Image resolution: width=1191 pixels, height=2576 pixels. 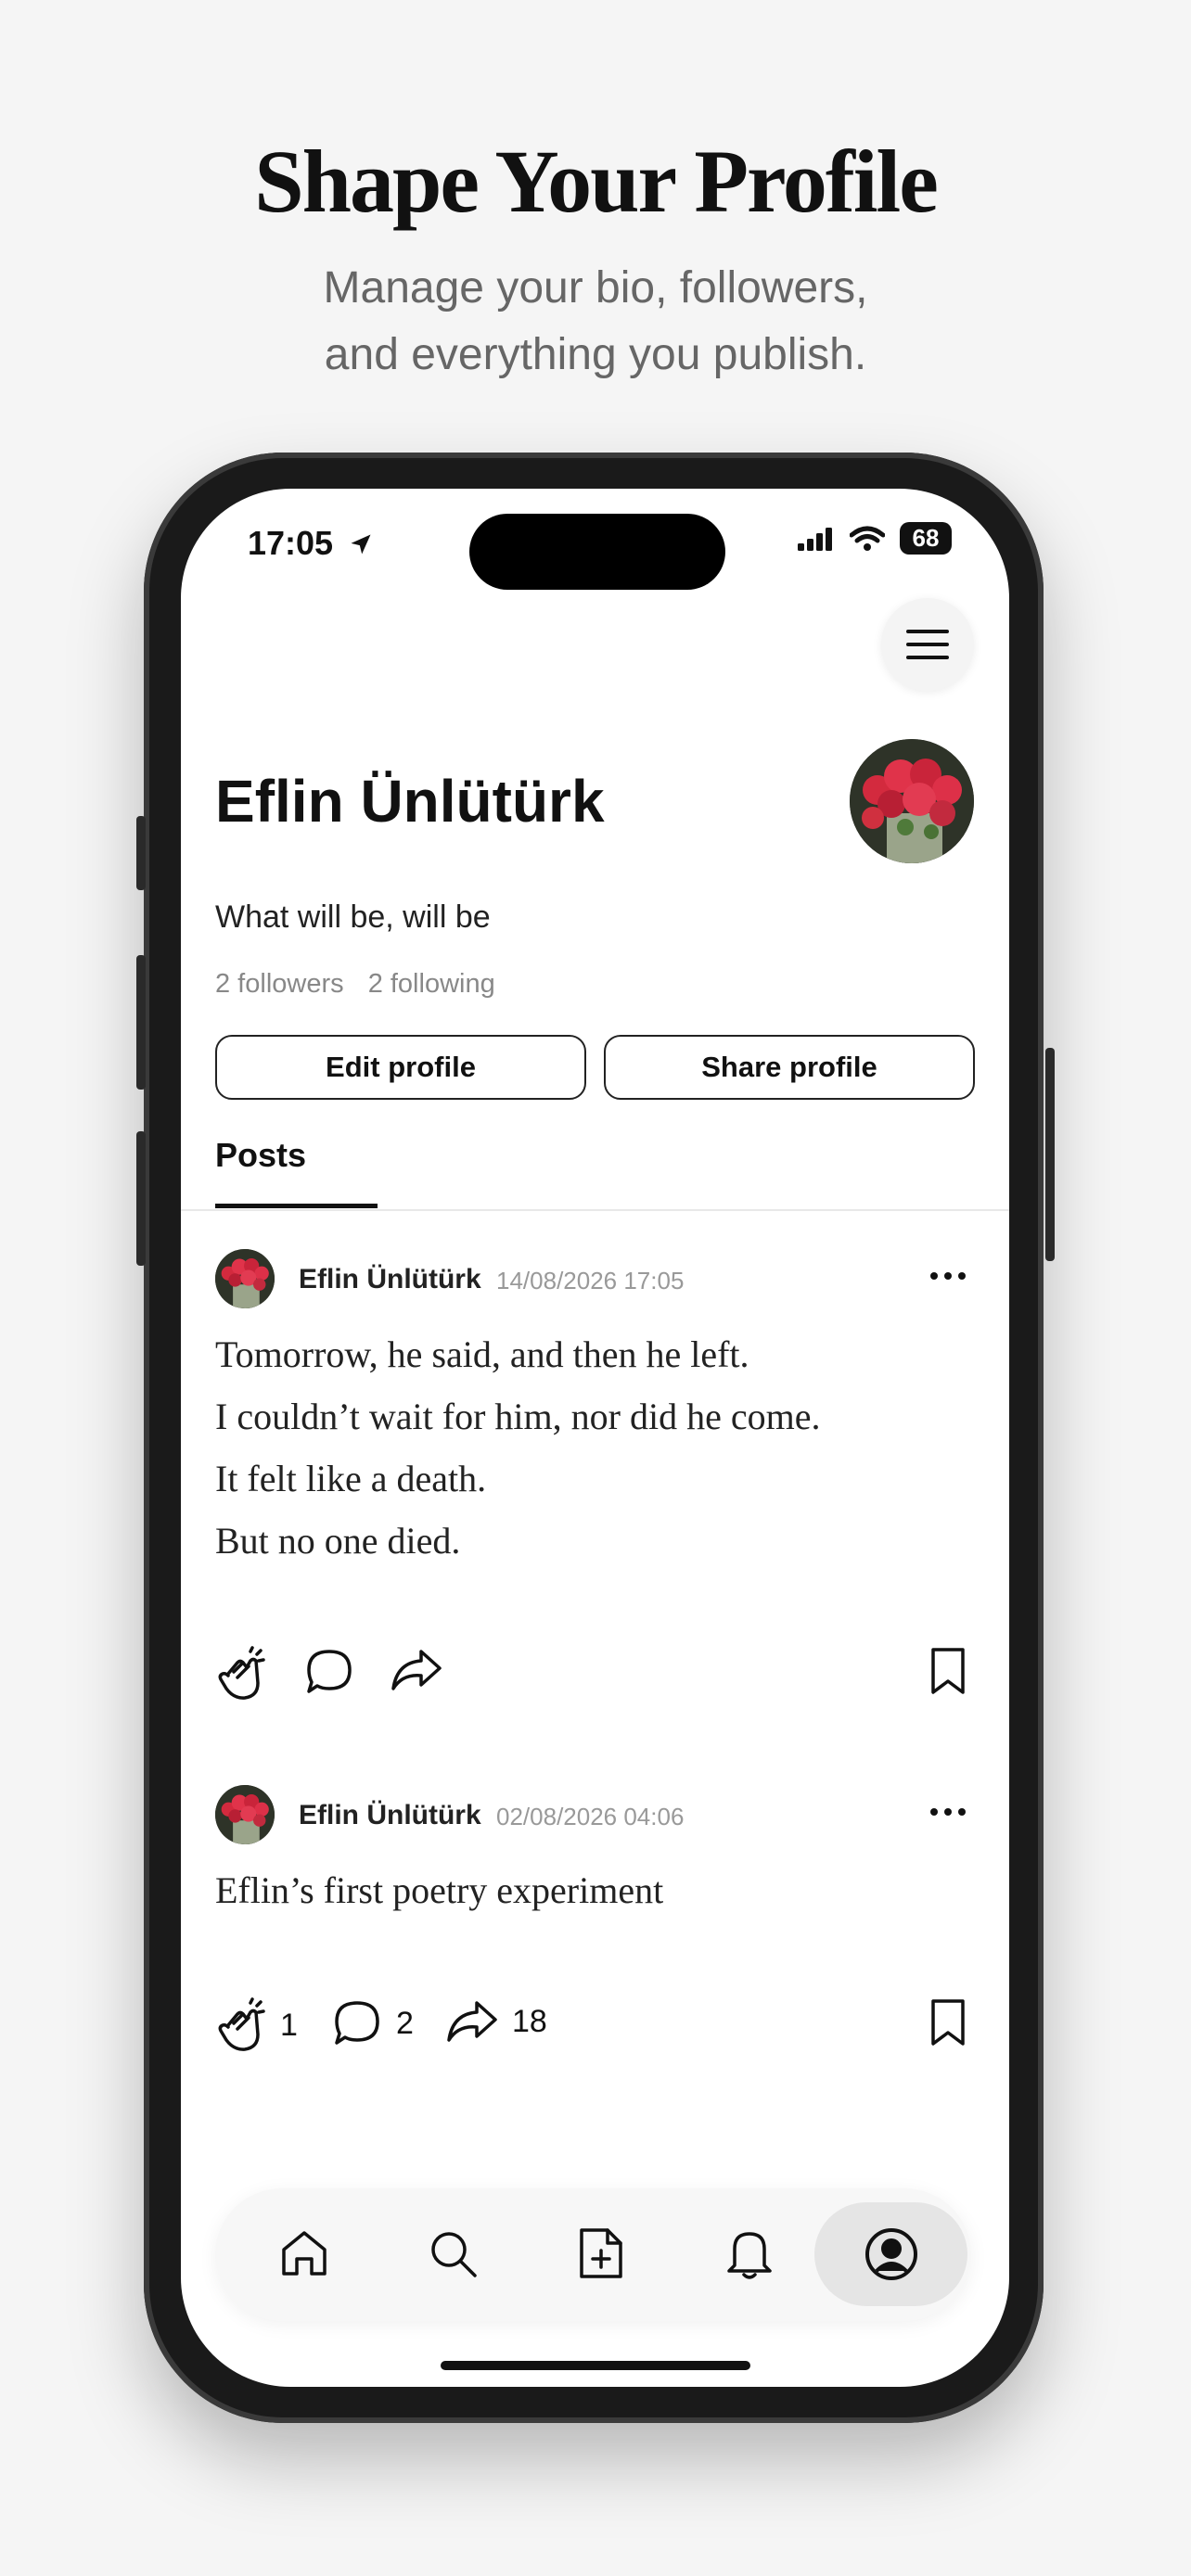 I want to click on post-timestamp: 02/08/2026 04:06, so click(x=590, y=1816).